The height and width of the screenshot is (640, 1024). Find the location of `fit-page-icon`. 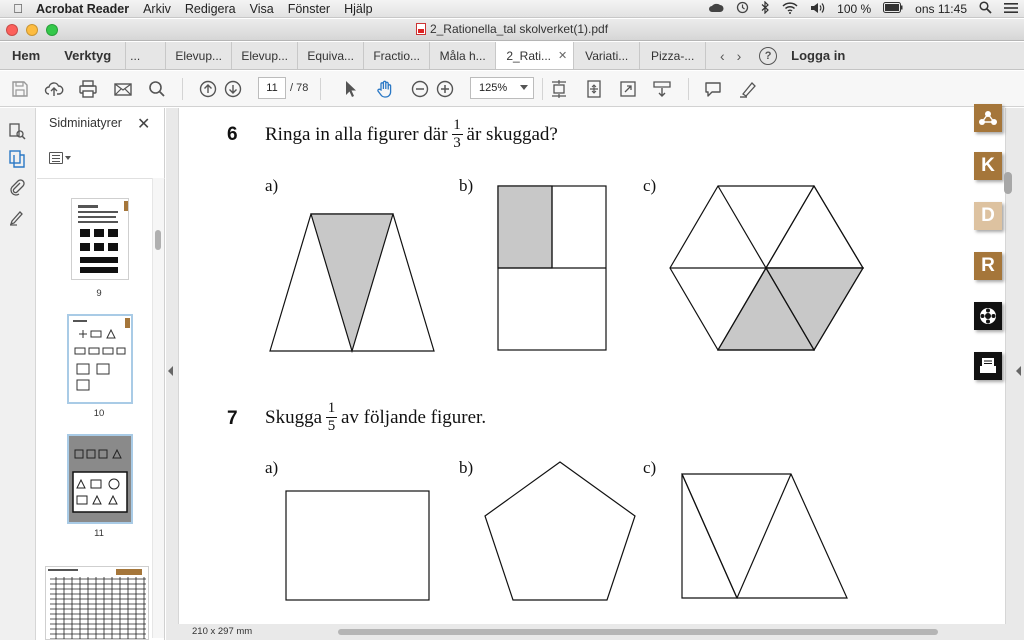

fit-page-icon is located at coordinates (559, 89).